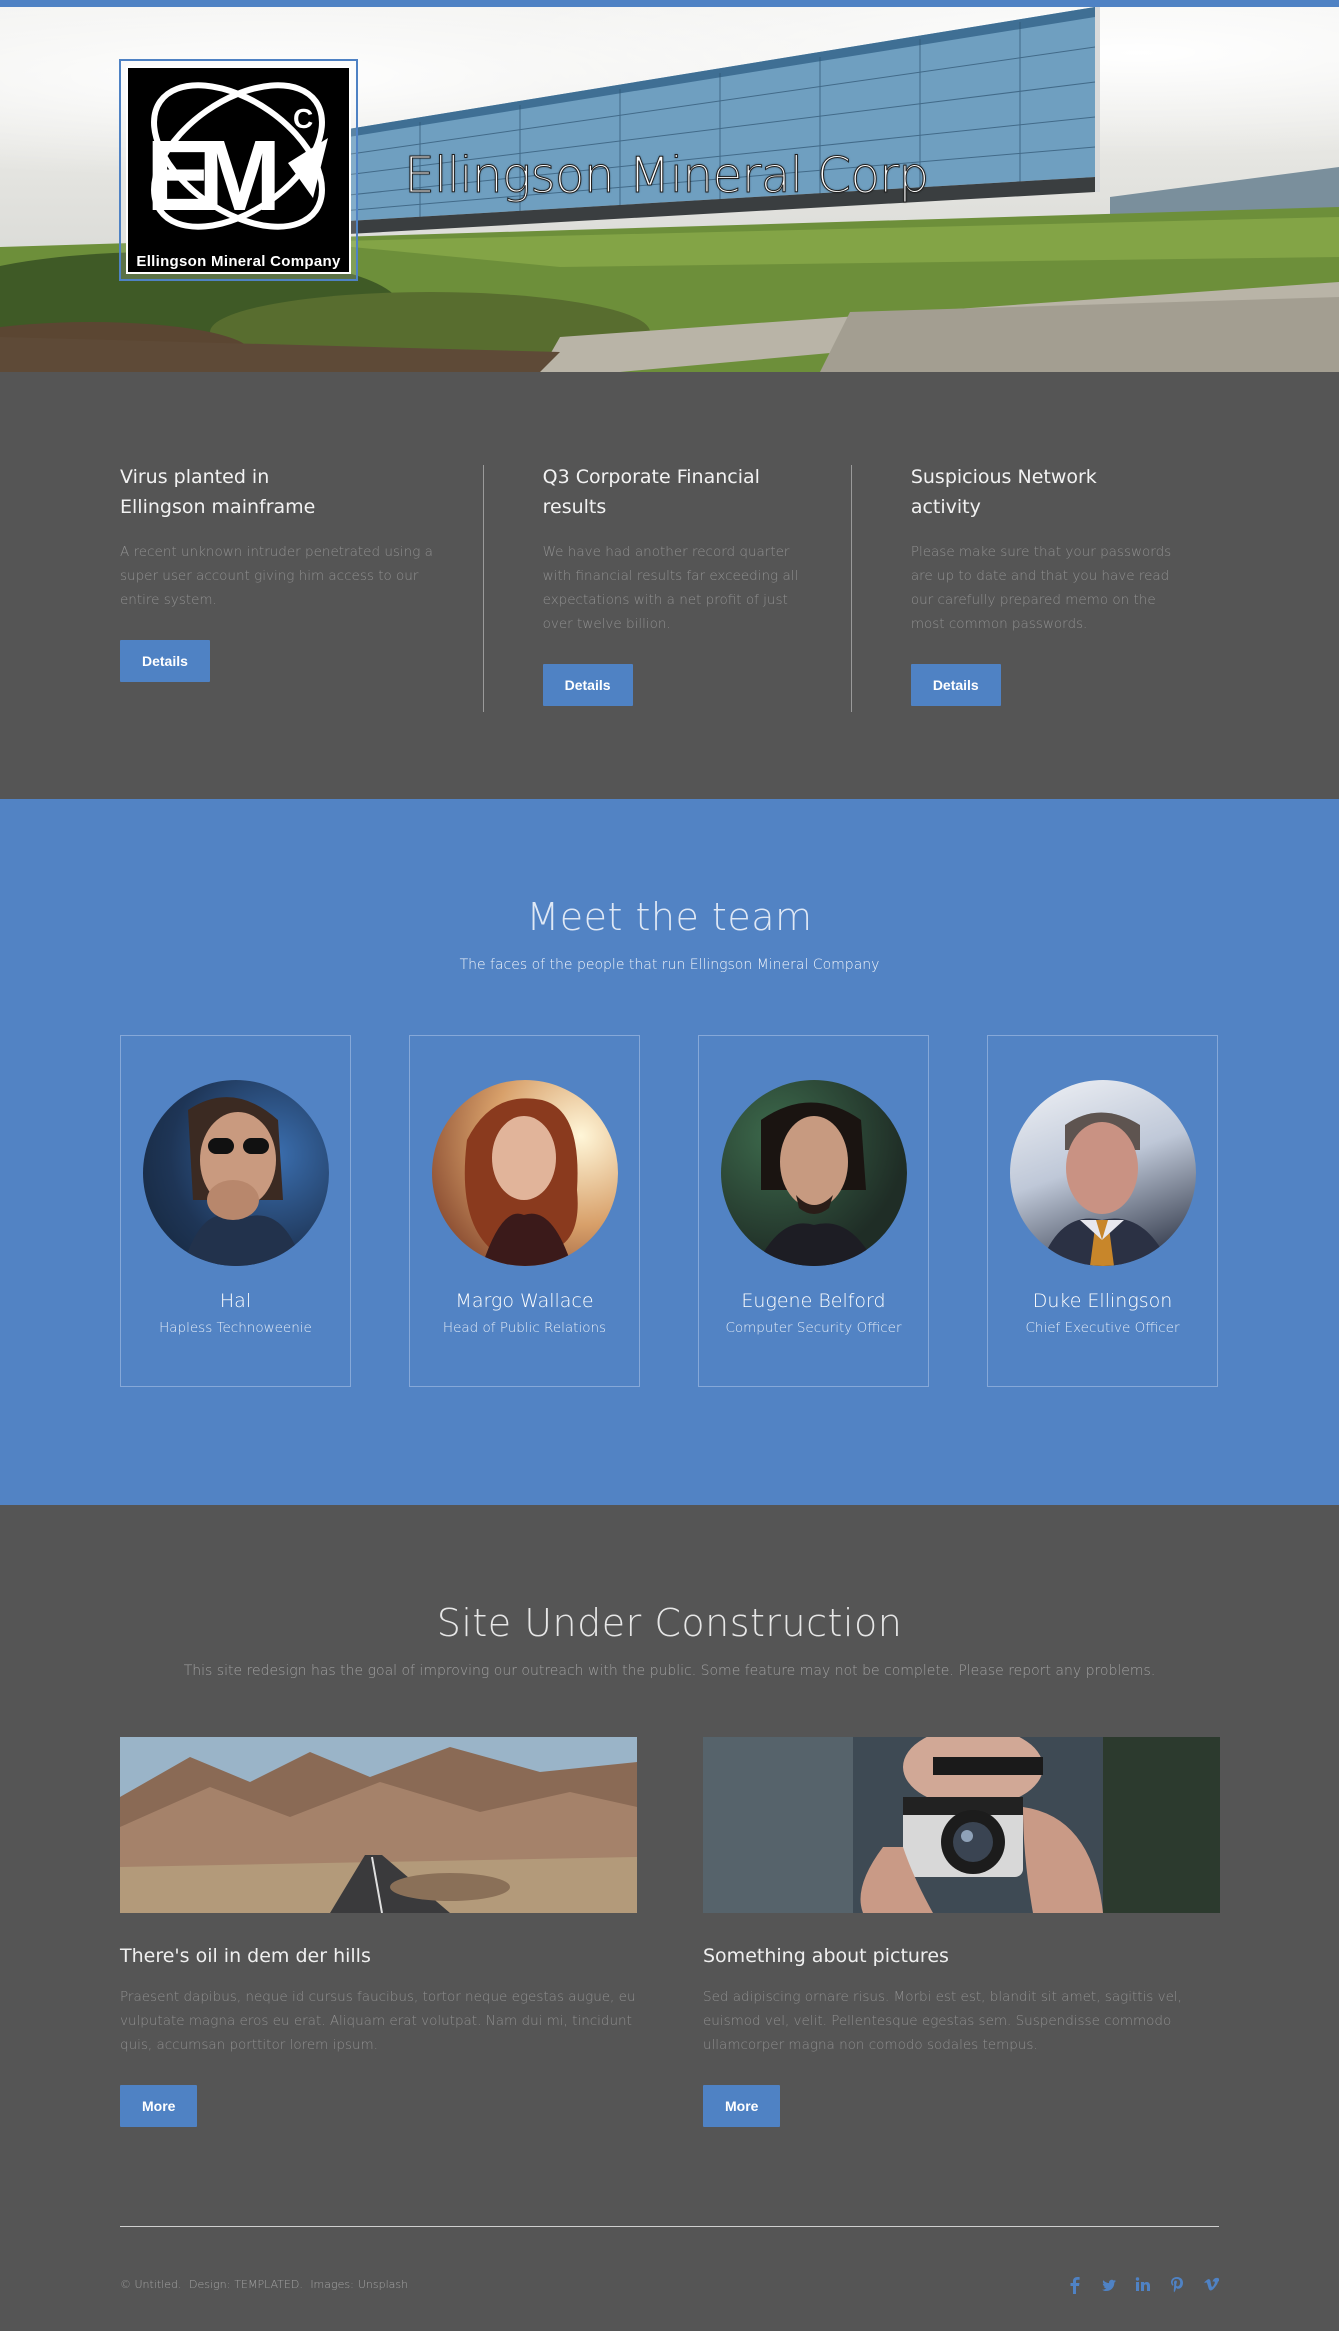 The image size is (1339, 2331). I want to click on social-links, so click(1143, 2285).